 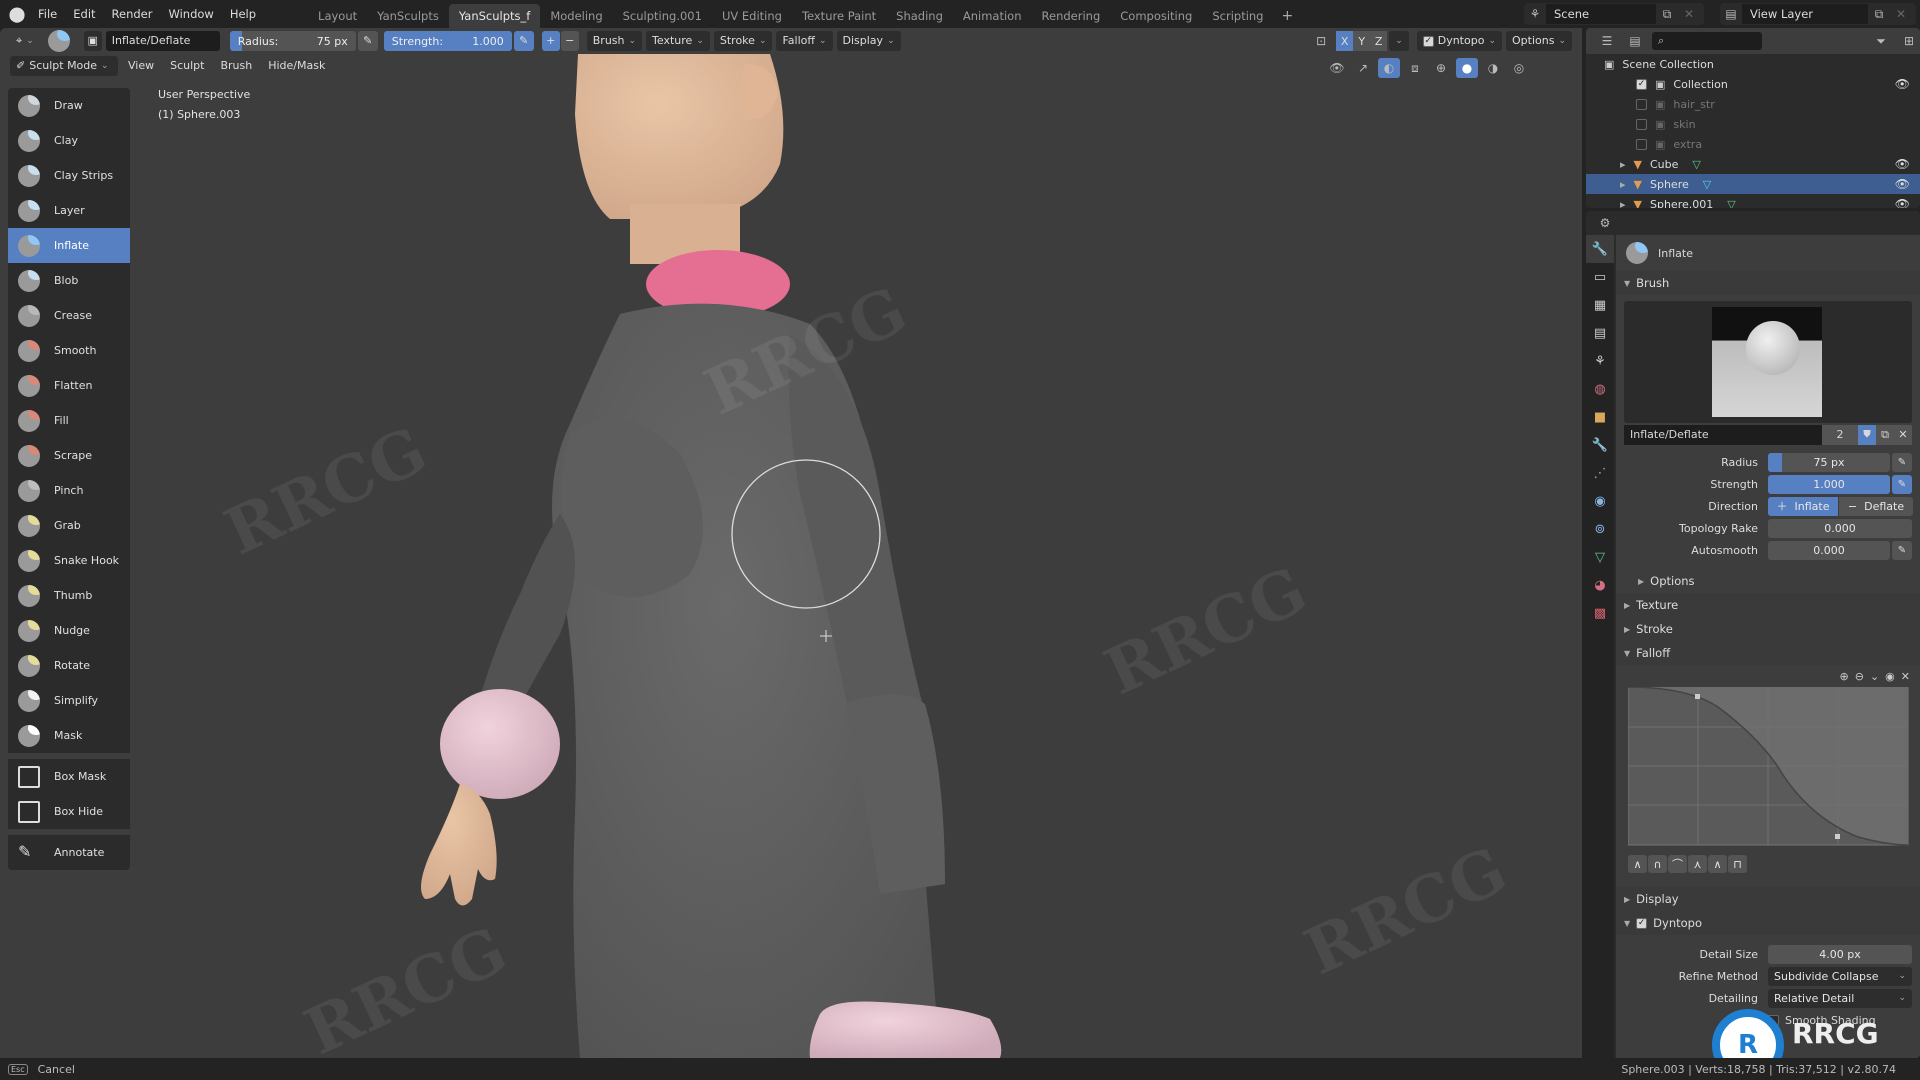 What do you see at coordinates (69, 852) in the screenshot?
I see `tool-annotate: ✎ Annotate` at bounding box center [69, 852].